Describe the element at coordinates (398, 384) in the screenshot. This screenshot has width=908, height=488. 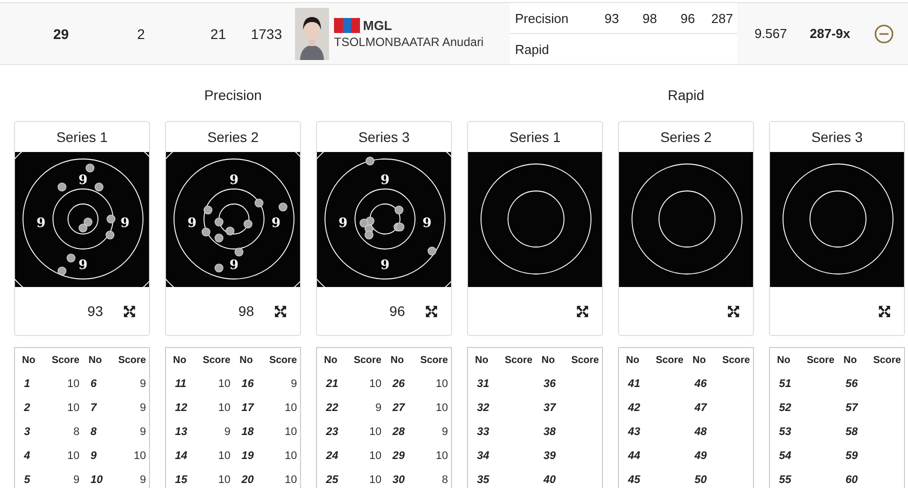
I see `shot-number: 26` at that location.